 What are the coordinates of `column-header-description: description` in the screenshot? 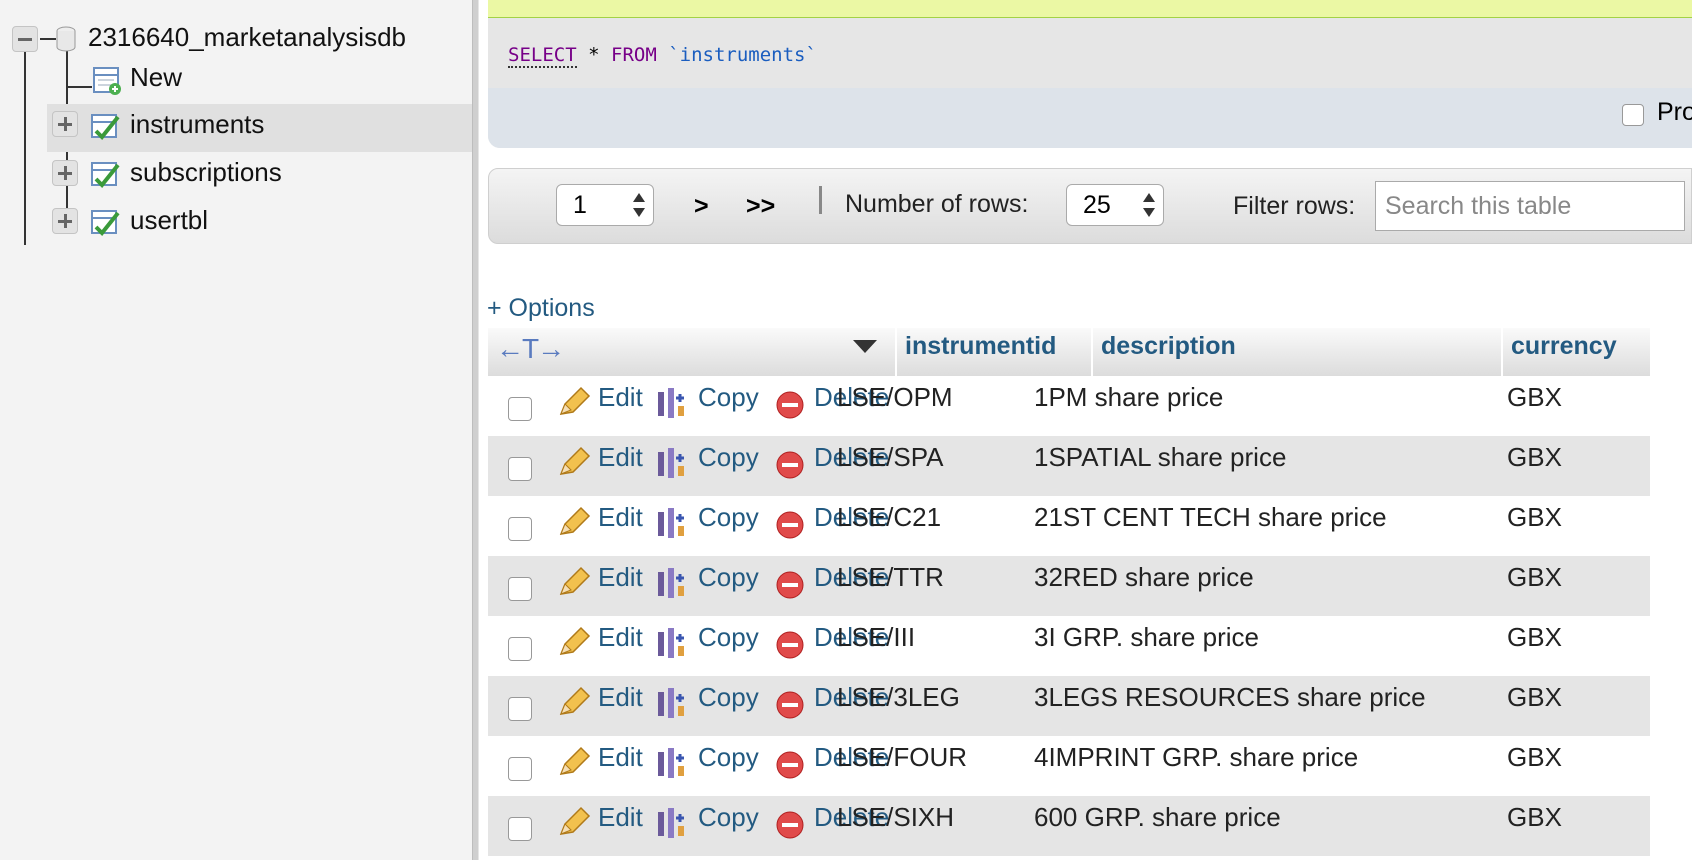 It's located at (1168, 346).